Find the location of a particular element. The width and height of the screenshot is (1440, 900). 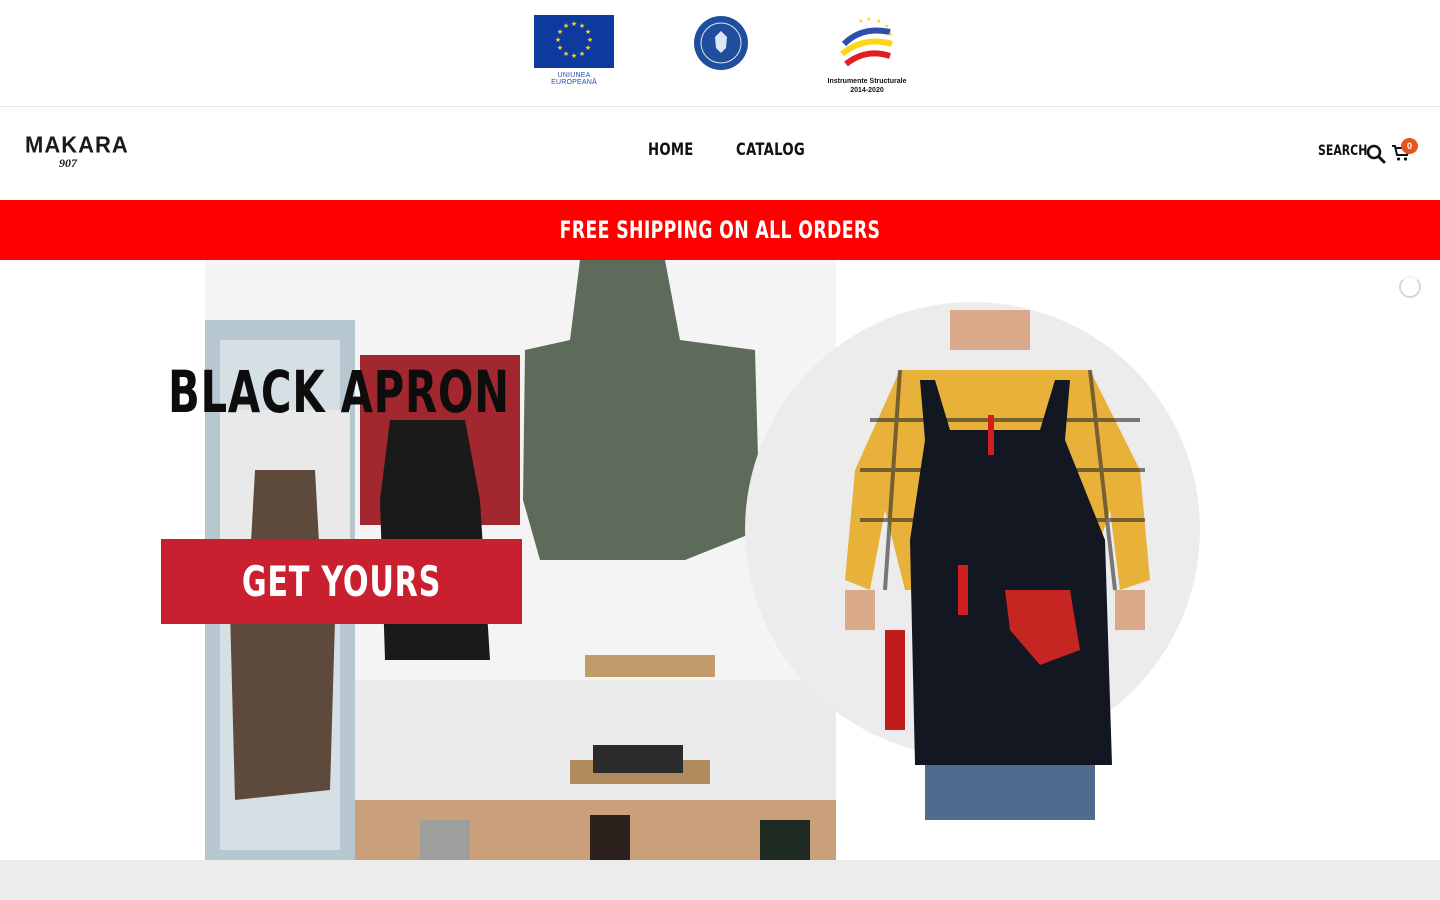

eu-flag-icon: ★ ★ ★ ★ ★ ★ ★ ★ ★ ★ ★ ★ is located at coordinates (574, 41).